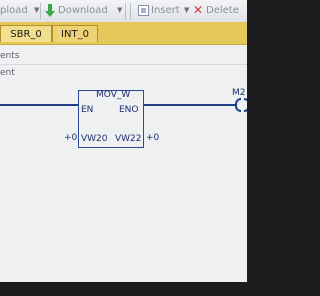 The width and height of the screenshot is (320, 296). What do you see at coordinates (83, 10) in the screenshot?
I see `download-button: Download` at bounding box center [83, 10].